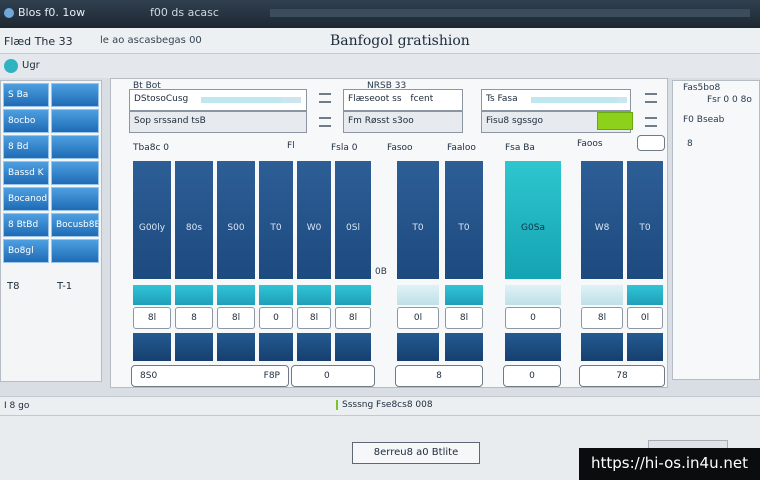 Image resolution: width=760 pixels, height=480 pixels. What do you see at coordinates (520, 148) in the screenshot?
I see `column-header: Fsa Ba` at bounding box center [520, 148].